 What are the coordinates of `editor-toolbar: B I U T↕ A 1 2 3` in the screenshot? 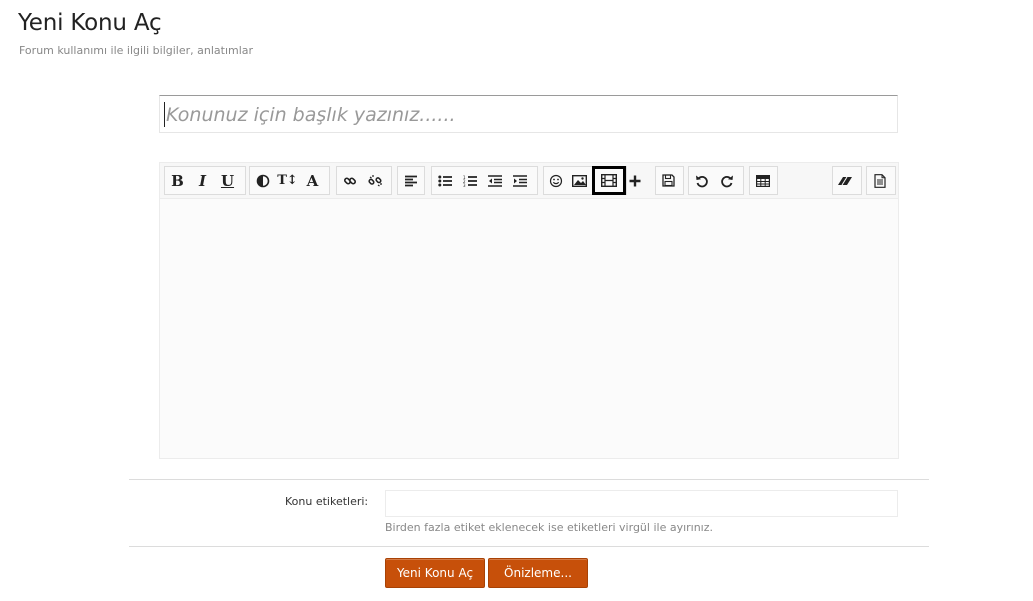 It's located at (529, 181).